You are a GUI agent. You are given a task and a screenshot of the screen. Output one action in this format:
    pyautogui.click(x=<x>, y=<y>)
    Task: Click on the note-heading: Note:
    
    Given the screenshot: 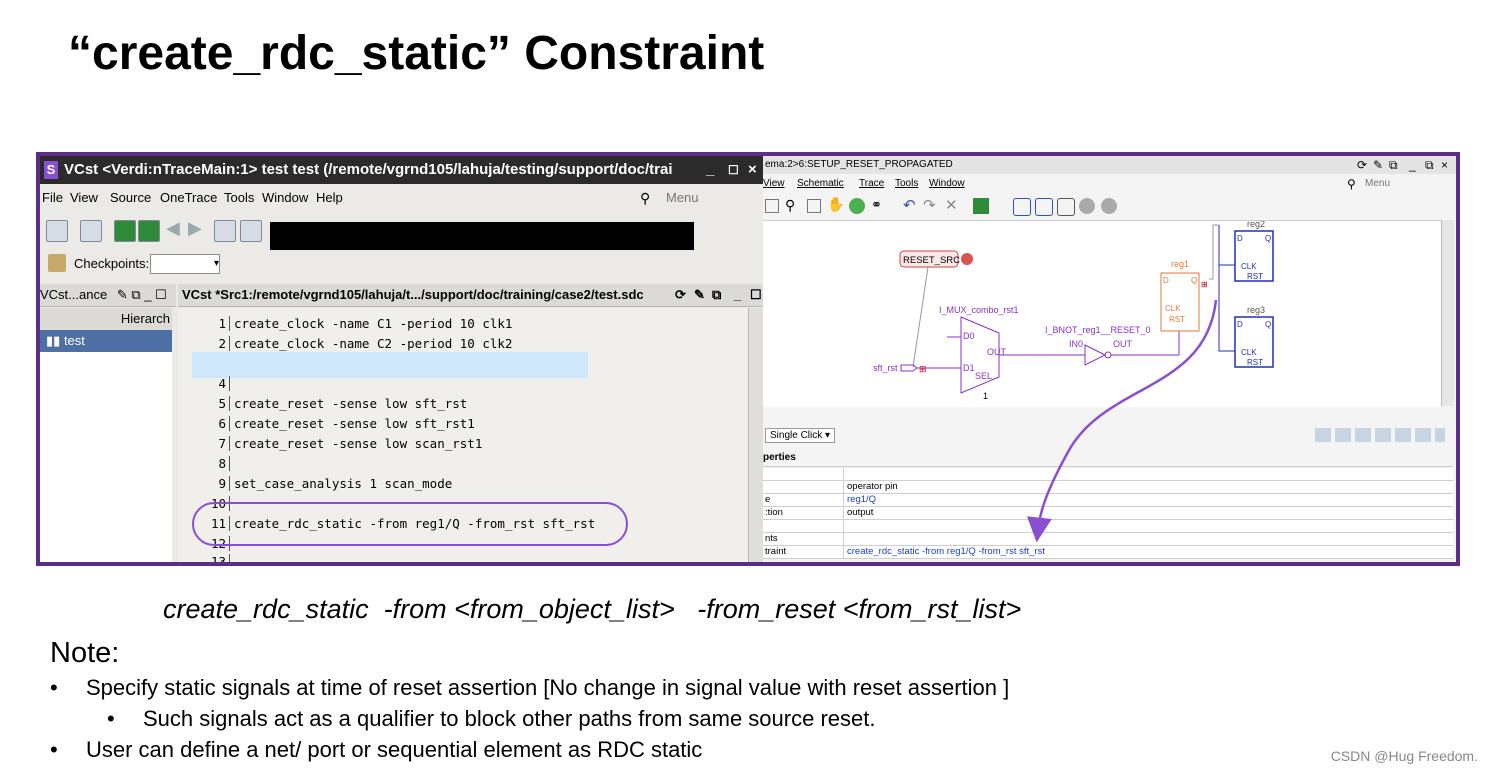 What is the action you would take?
    pyautogui.click(x=84, y=653)
    